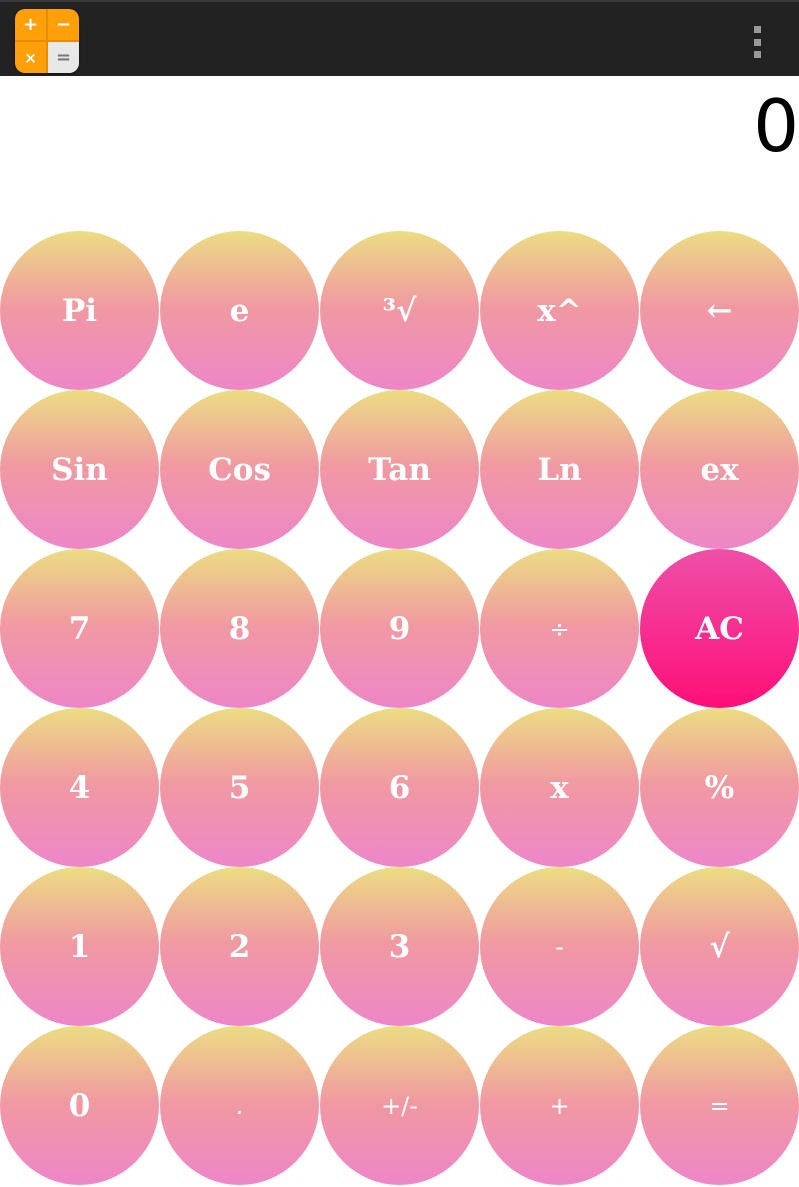 The width and height of the screenshot is (799, 1187). I want to click on multiply-key: x, so click(559, 787).